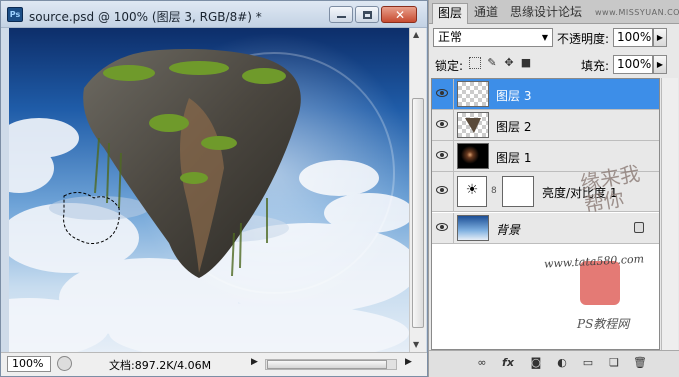  Describe the element at coordinates (526, 63) in the screenshot. I see `lock-all-icon: ■` at that location.